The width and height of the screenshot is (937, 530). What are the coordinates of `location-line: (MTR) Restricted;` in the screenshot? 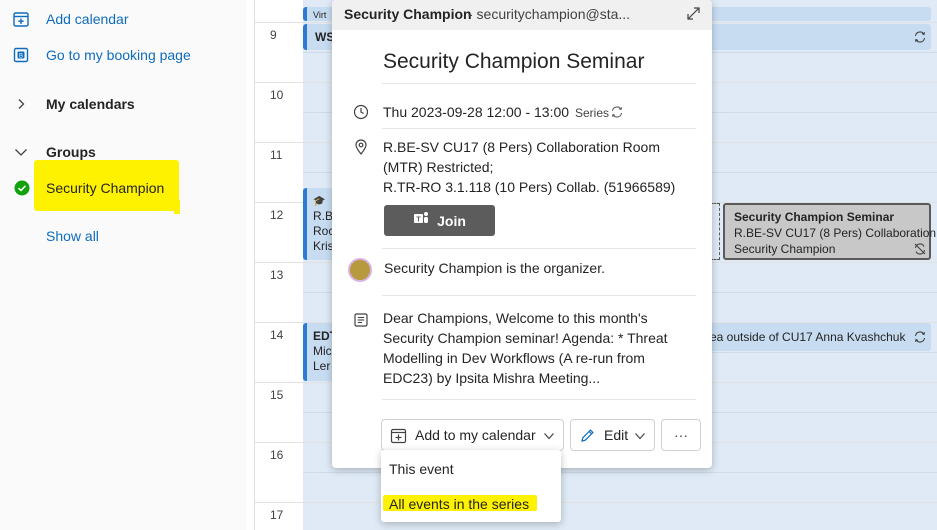 It's located at (438, 167).